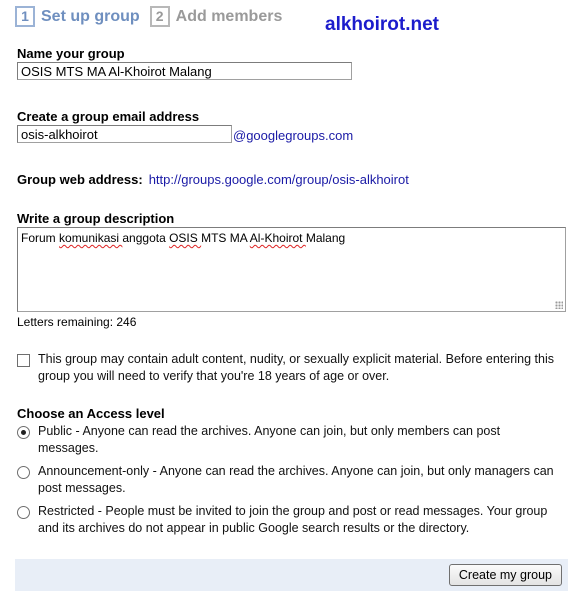 Image resolution: width=576 pixels, height=591 pixels. I want to click on email-domain-suffix: @googlegroups.com, so click(293, 135).